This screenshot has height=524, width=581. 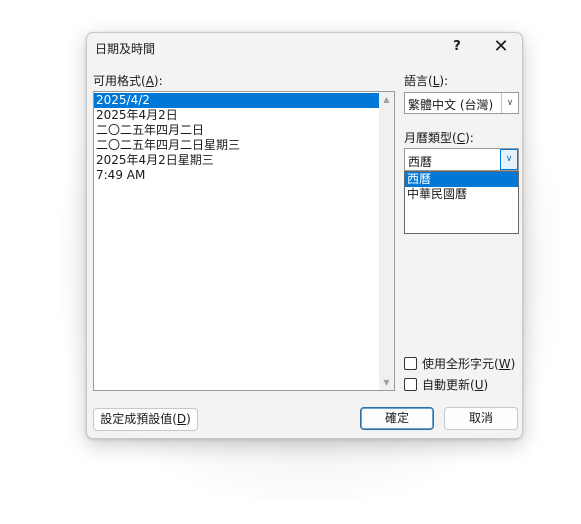 What do you see at coordinates (451, 105) in the screenshot?
I see `language-value: 繁體中文 (台灣)` at bounding box center [451, 105].